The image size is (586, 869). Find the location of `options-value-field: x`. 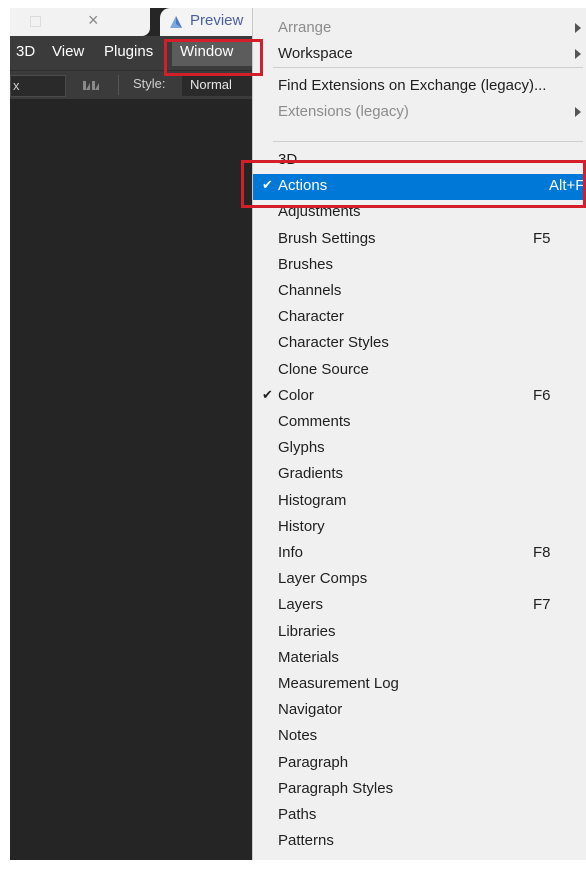

options-value-field: x is located at coordinates (38, 86).